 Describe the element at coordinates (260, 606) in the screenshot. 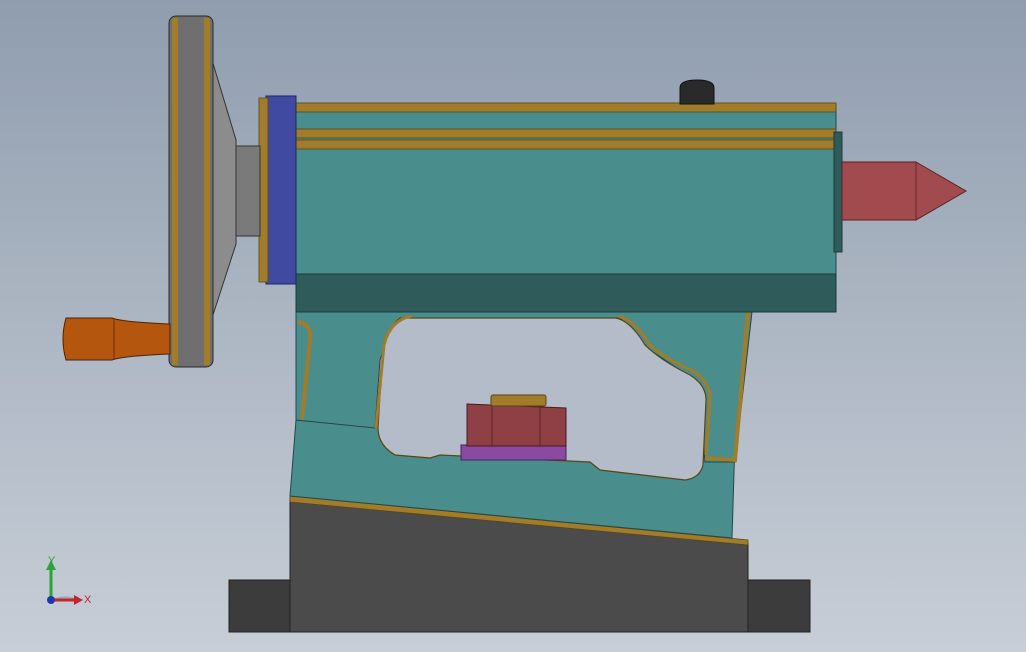

I see `base-foot-left` at that location.